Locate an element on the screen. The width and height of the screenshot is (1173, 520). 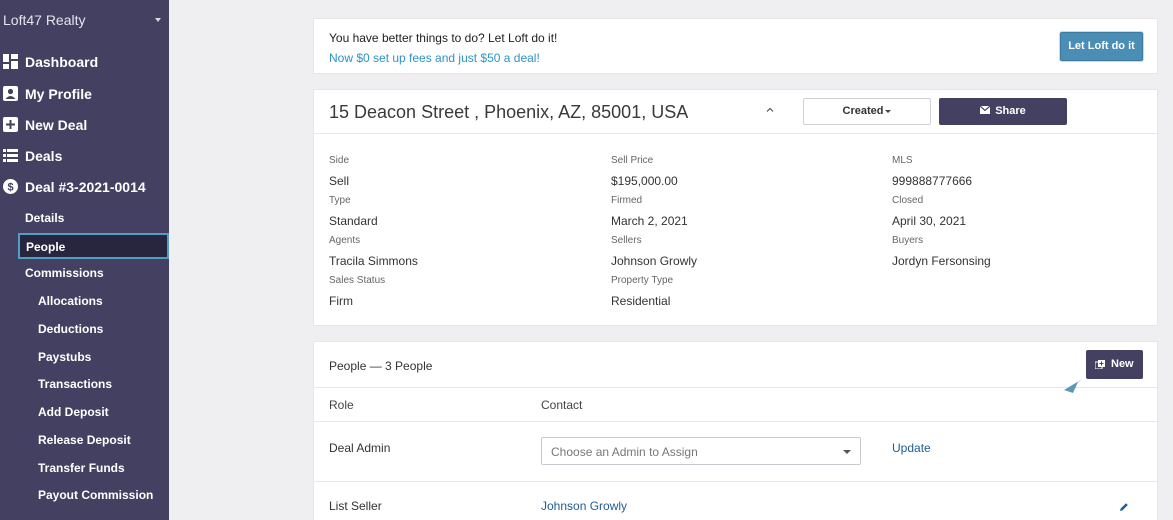
sidebar-item-my-profile: My Profile is located at coordinates (84, 94).